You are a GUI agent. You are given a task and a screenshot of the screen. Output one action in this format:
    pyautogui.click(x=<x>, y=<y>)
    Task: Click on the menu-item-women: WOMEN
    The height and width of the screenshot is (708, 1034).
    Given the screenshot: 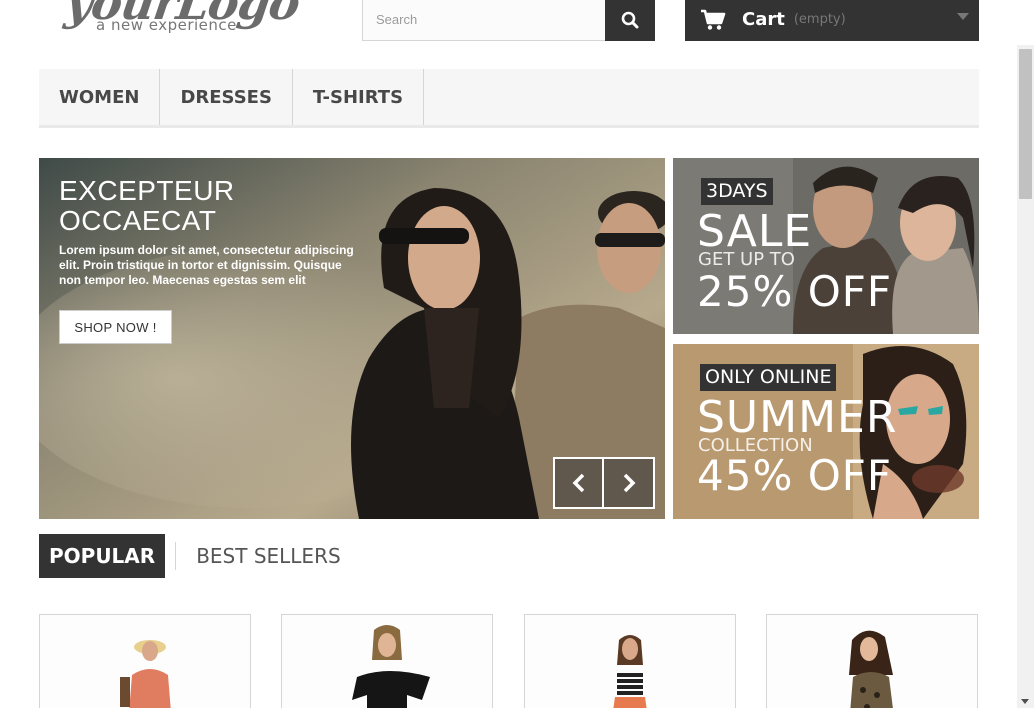 What is the action you would take?
    pyautogui.click(x=100, y=97)
    